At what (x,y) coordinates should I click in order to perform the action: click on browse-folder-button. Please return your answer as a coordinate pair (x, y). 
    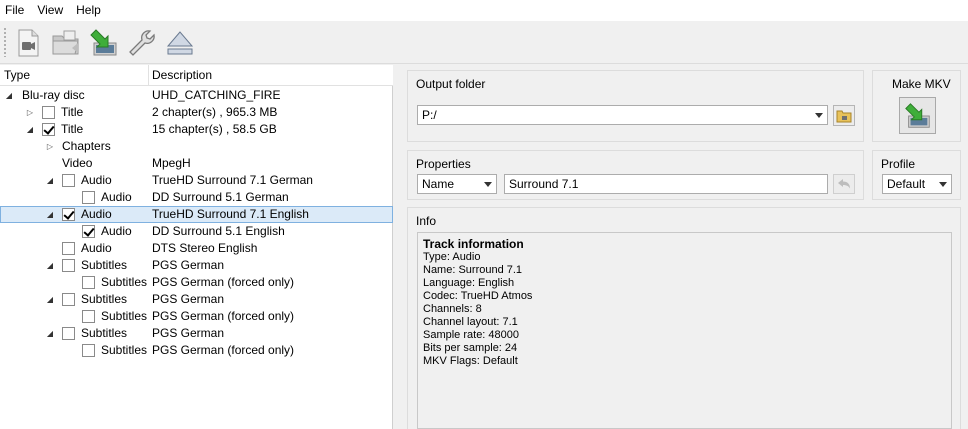
    Looking at the image, I should click on (844, 115).